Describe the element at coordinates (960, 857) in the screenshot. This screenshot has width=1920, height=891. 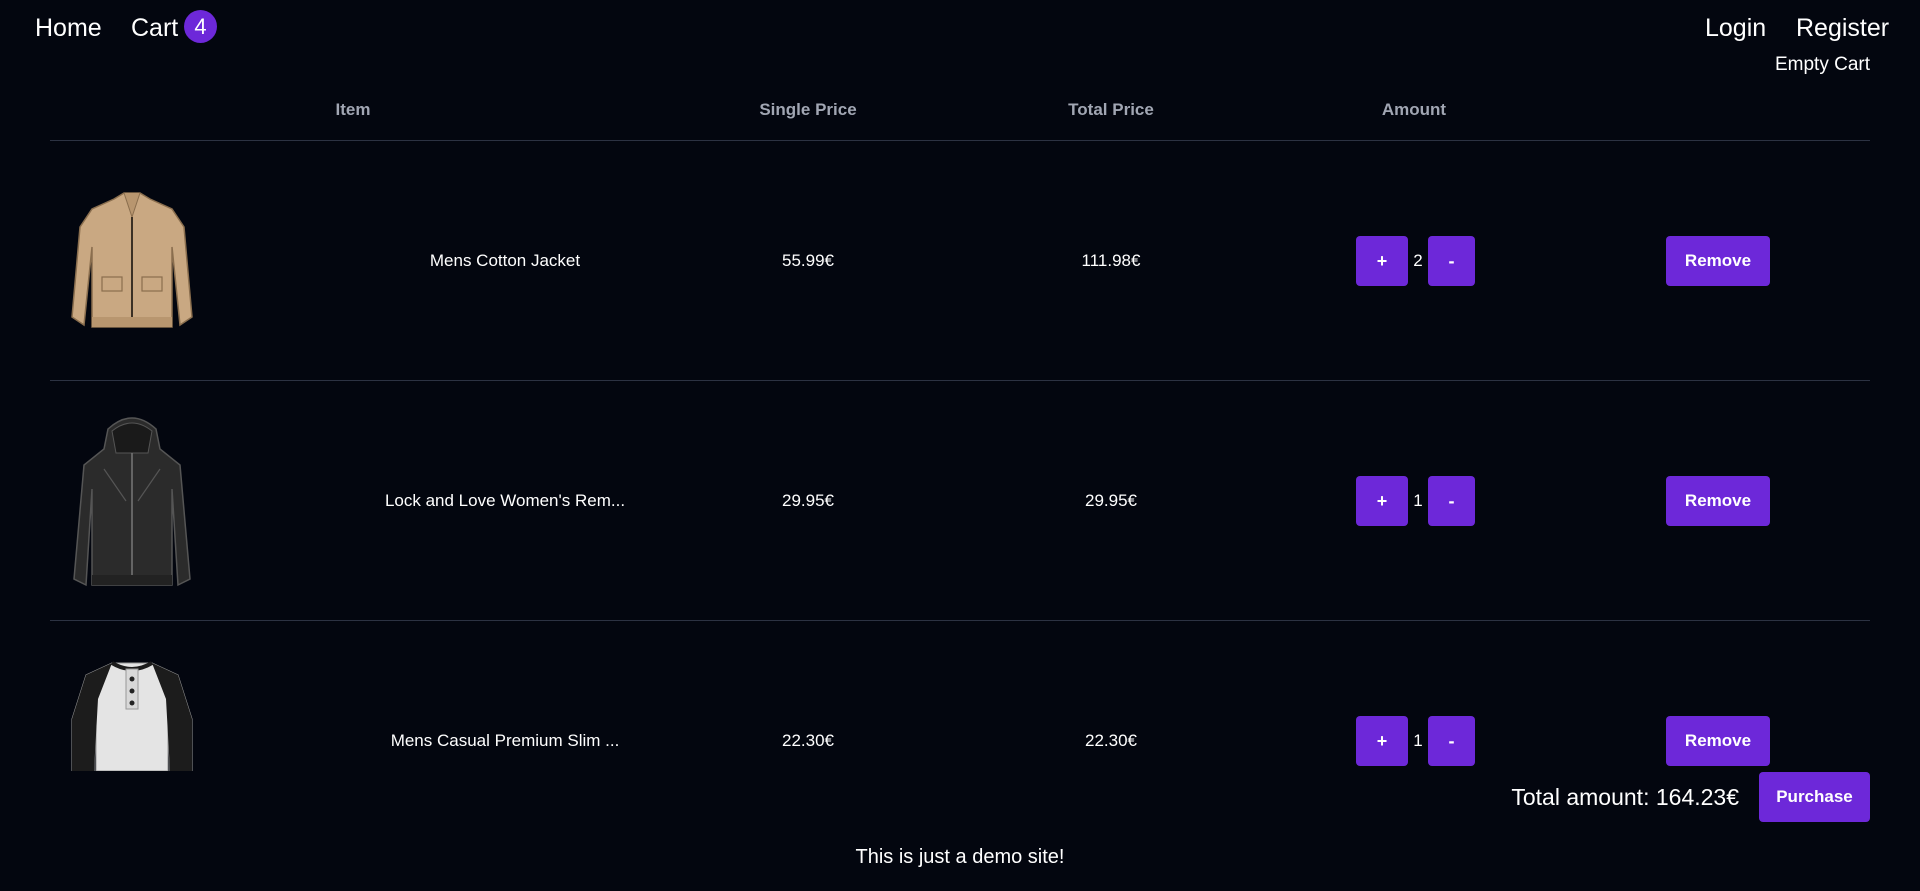
I see `footer-demo-notice: This is just a demo site!` at that location.